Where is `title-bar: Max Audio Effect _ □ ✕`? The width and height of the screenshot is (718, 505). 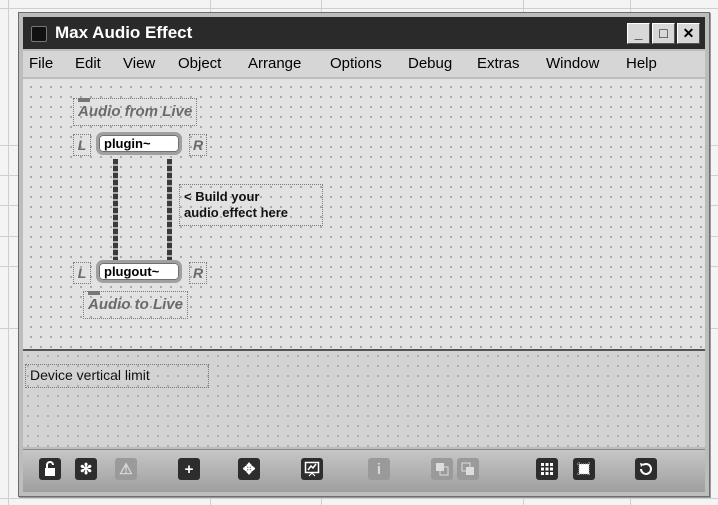
title-bar: Max Audio Effect _ □ ✕ is located at coordinates (364, 33).